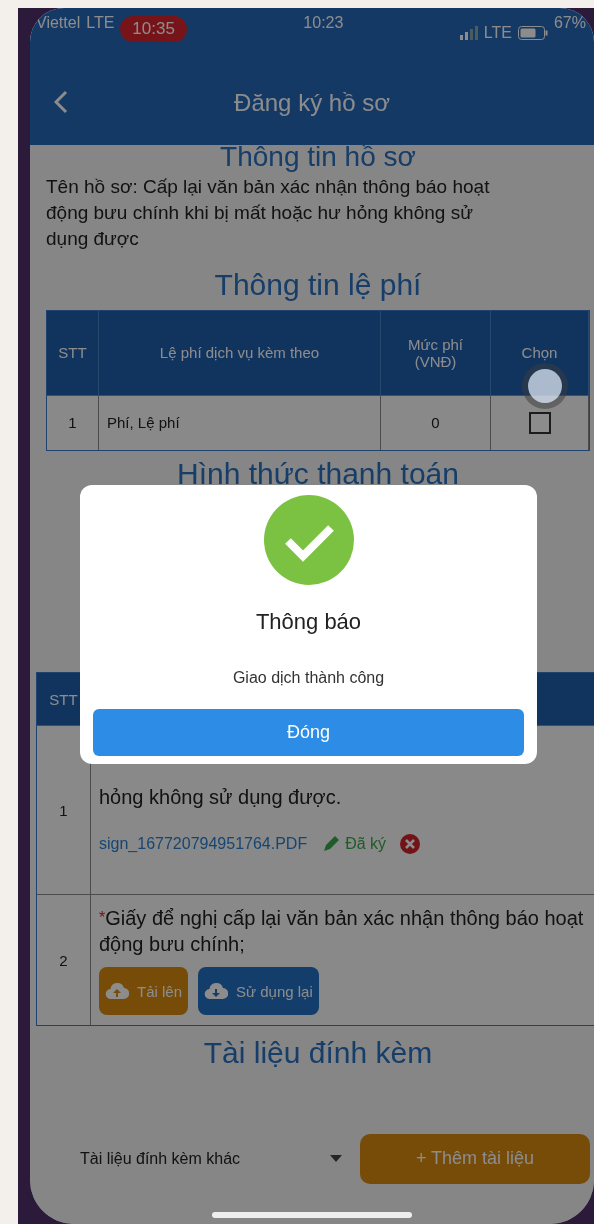  What do you see at coordinates (336, 1158) in the screenshot?
I see `caret-icon` at bounding box center [336, 1158].